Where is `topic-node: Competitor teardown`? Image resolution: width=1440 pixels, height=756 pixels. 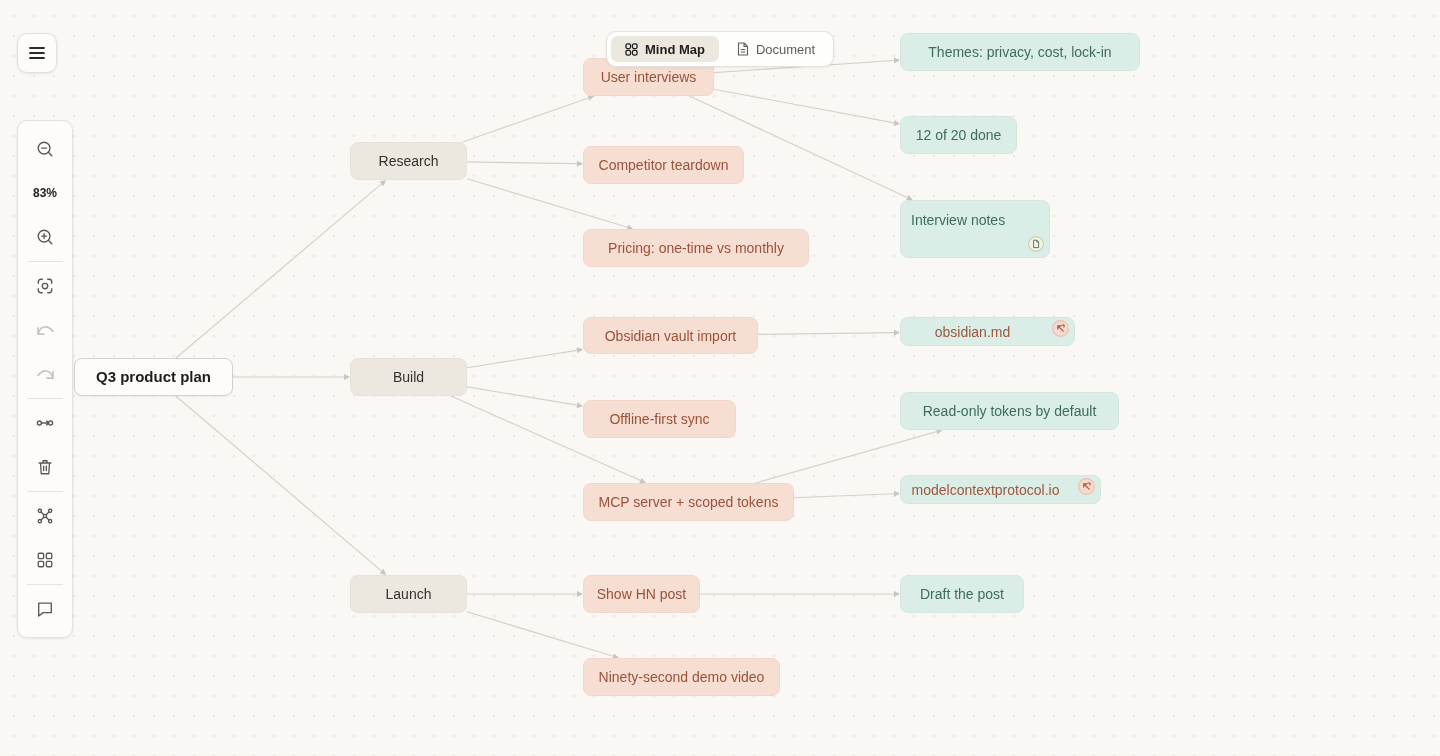
topic-node: Competitor teardown is located at coordinates (663, 165).